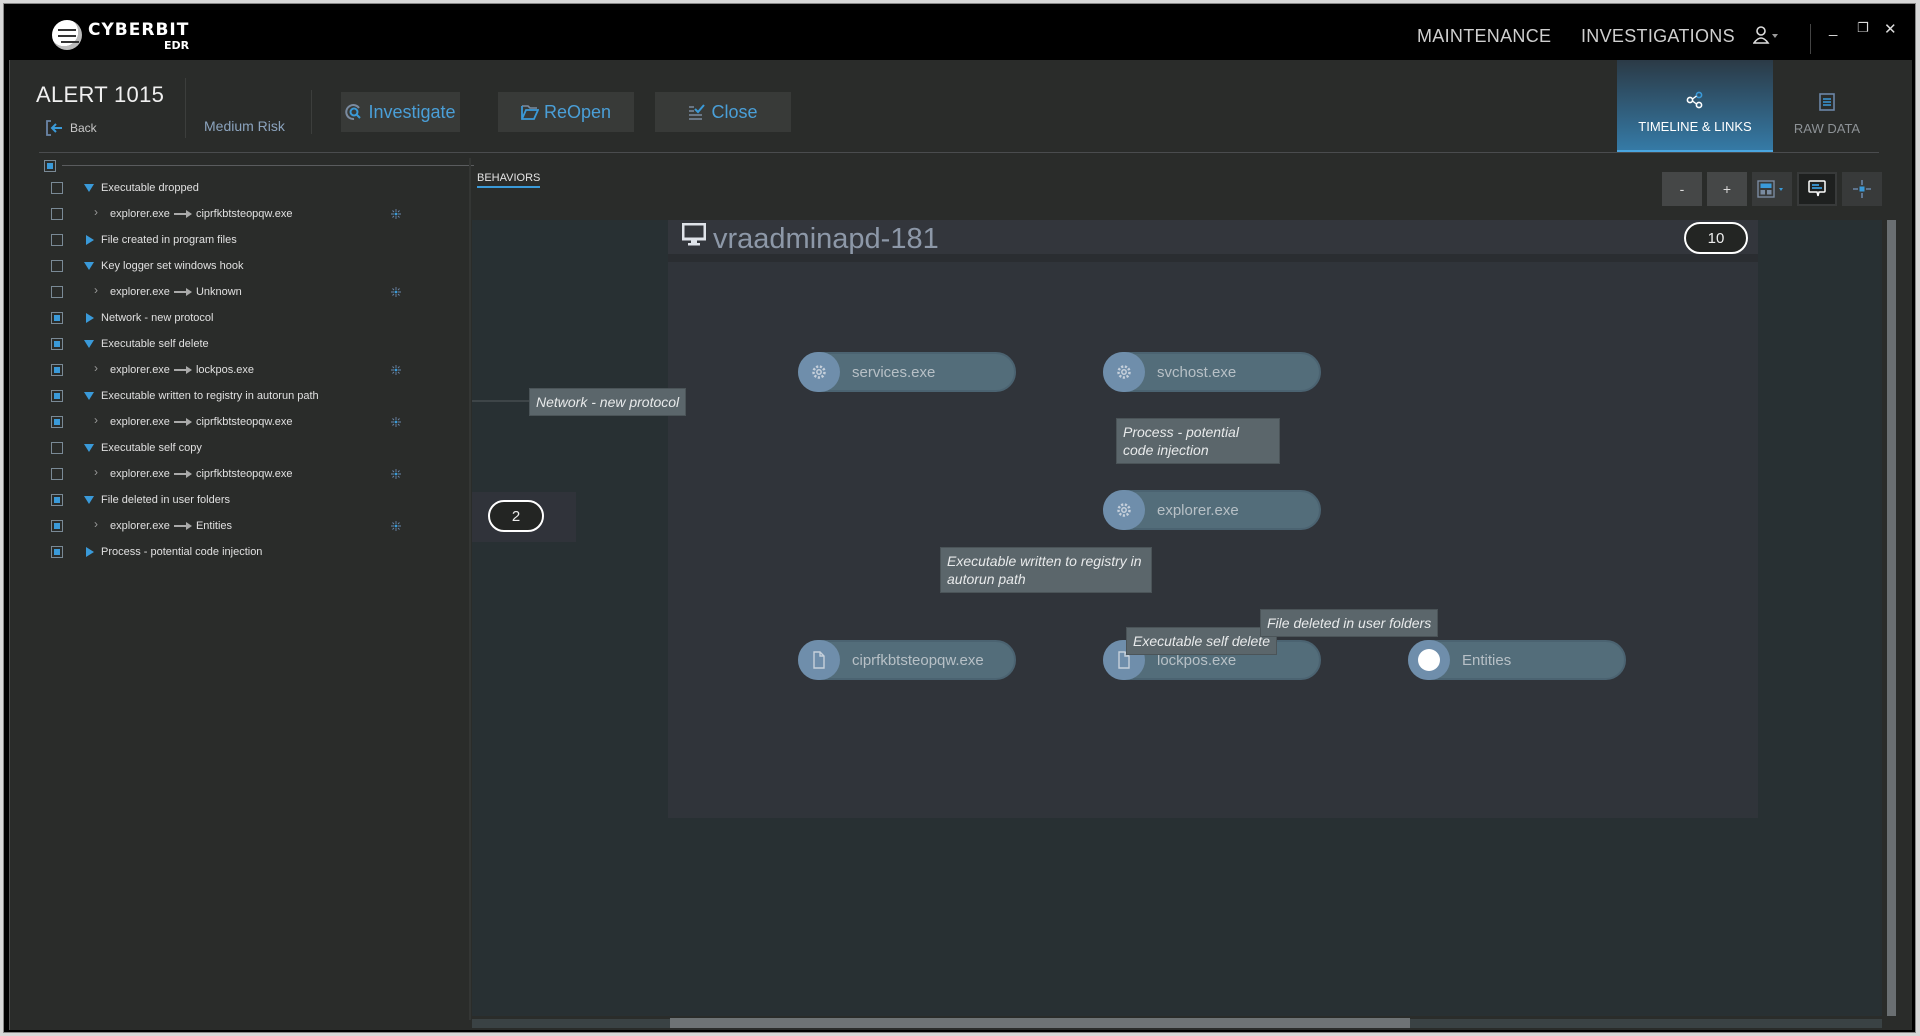  I want to click on zoom-out-button: -, so click(1682, 189).